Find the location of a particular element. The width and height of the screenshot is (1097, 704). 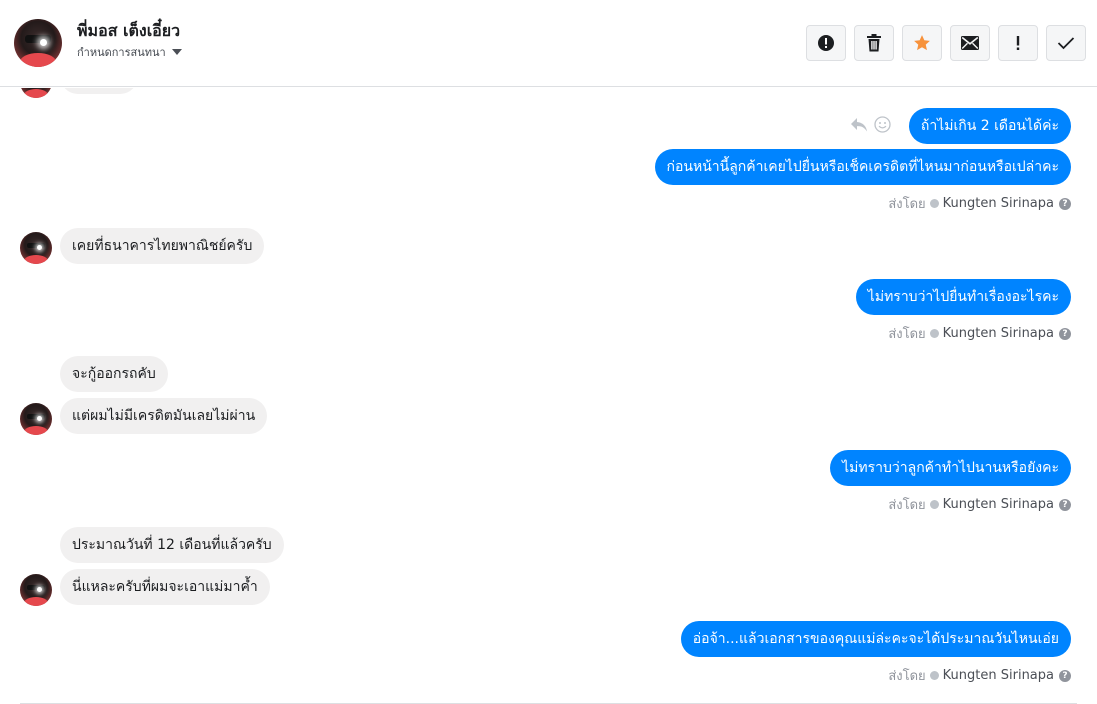

message-actions is located at coordinates (867, 124).